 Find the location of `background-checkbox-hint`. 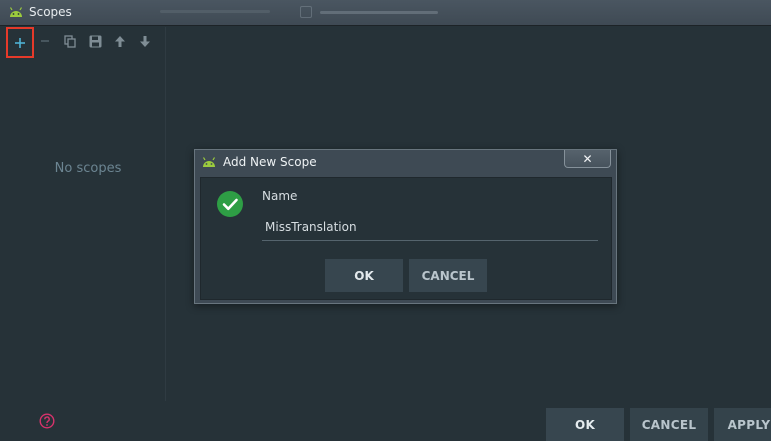

background-checkbox-hint is located at coordinates (375, 12).